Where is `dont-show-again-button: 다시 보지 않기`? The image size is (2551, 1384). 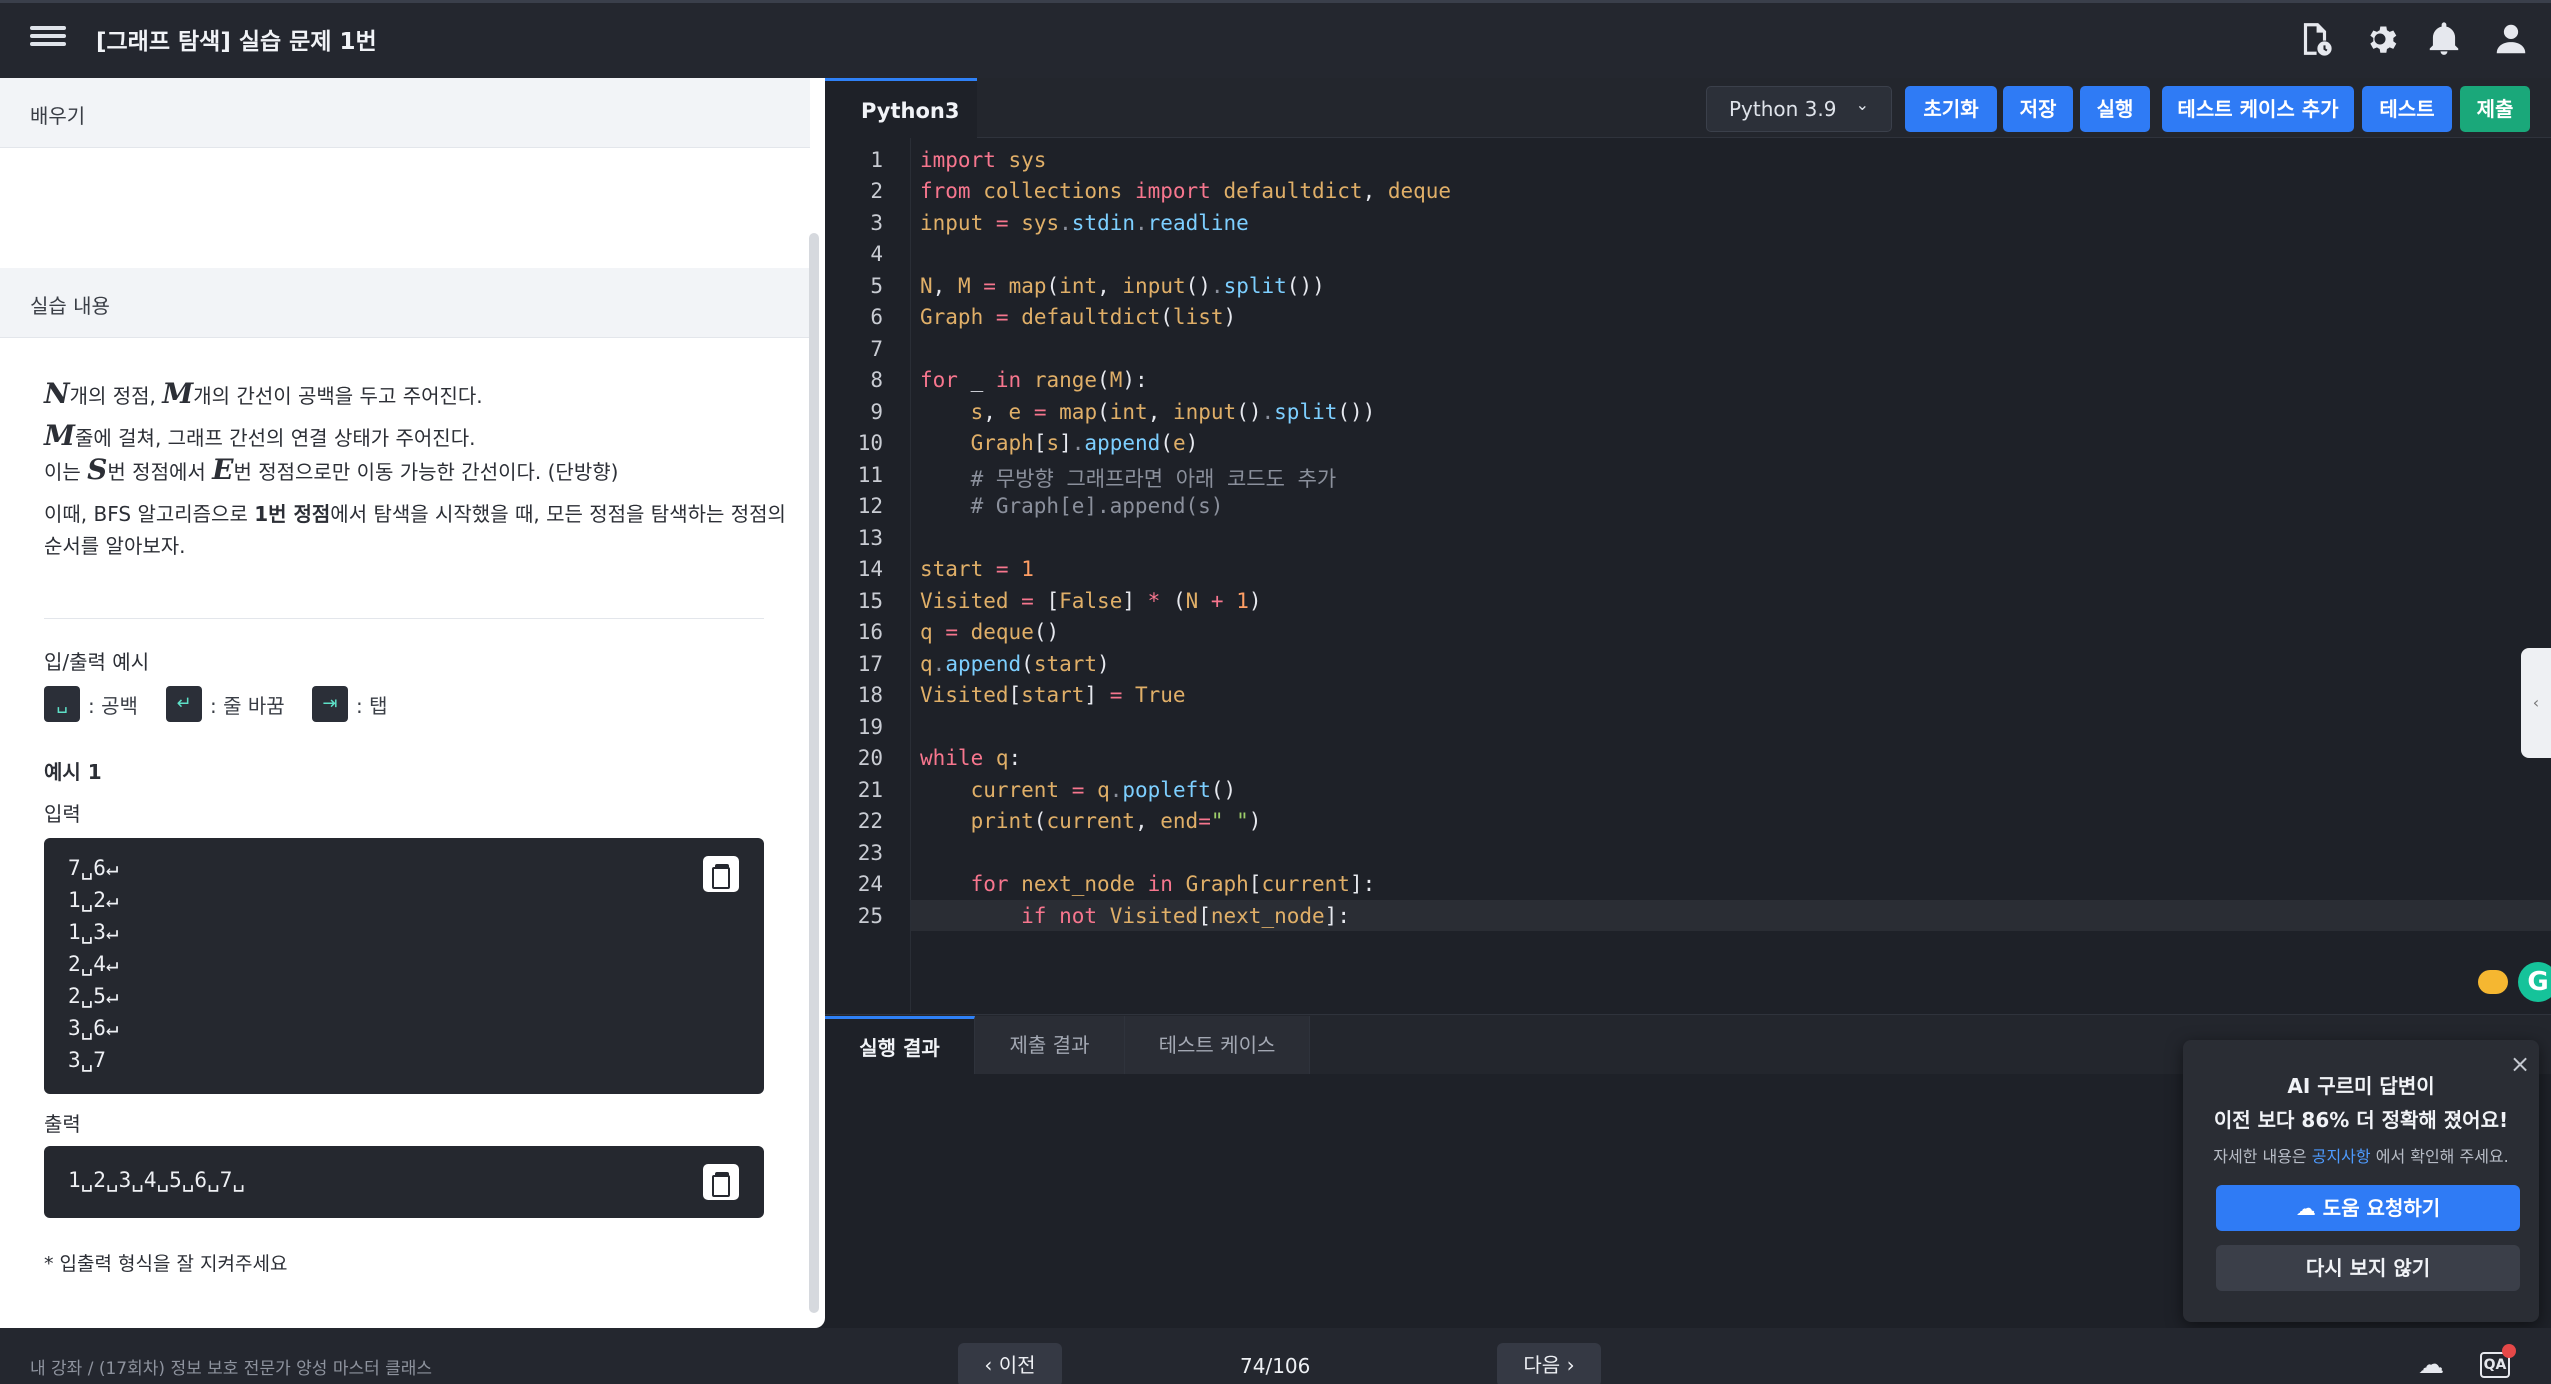
dont-show-again-button: 다시 보지 않기 is located at coordinates (2368, 1268).